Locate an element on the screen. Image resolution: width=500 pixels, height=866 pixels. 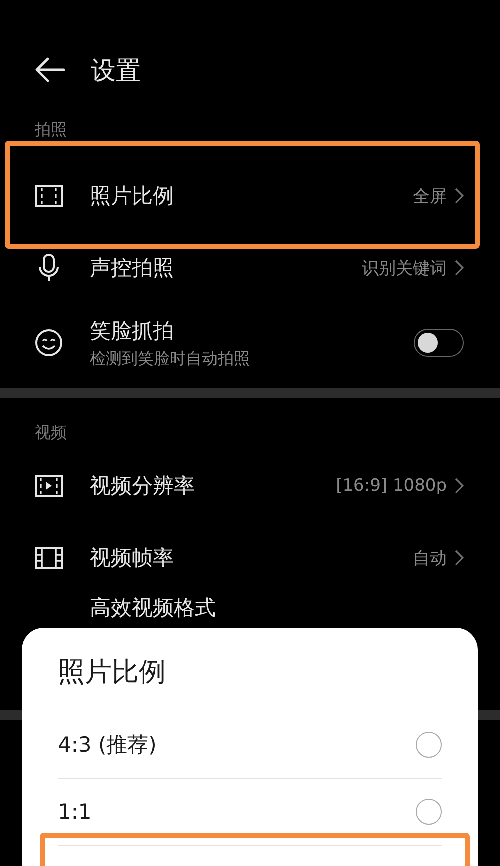
microphone-icon is located at coordinates (49, 268).